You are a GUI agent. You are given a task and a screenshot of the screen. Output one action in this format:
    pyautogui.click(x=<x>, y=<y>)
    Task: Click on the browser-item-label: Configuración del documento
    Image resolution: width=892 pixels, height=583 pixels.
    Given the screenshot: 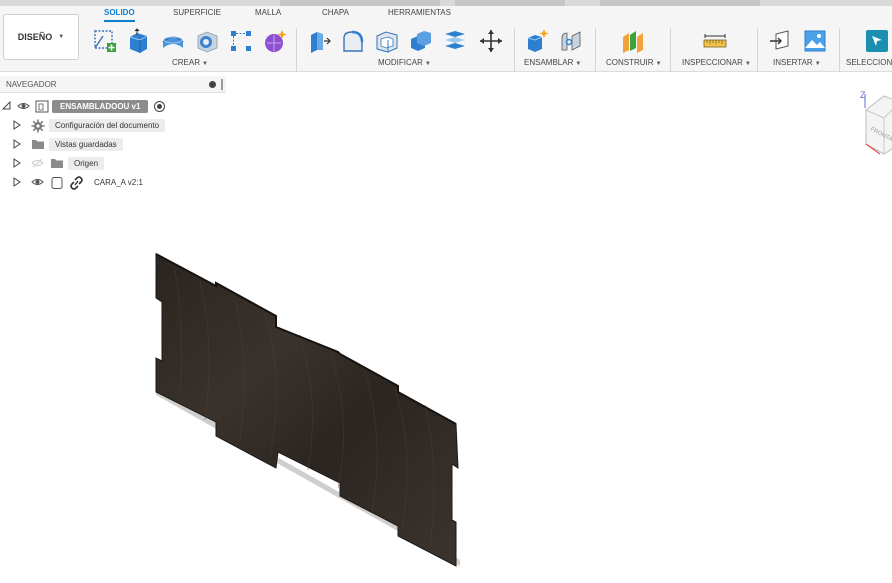 What is the action you would take?
    pyautogui.click(x=107, y=125)
    